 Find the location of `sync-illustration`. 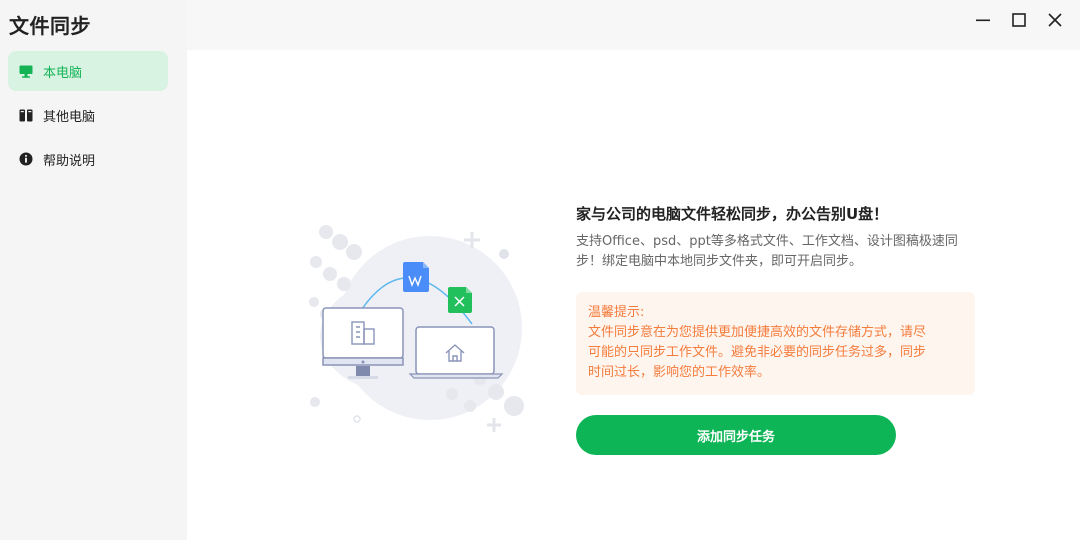

sync-illustration is located at coordinates (420, 331).